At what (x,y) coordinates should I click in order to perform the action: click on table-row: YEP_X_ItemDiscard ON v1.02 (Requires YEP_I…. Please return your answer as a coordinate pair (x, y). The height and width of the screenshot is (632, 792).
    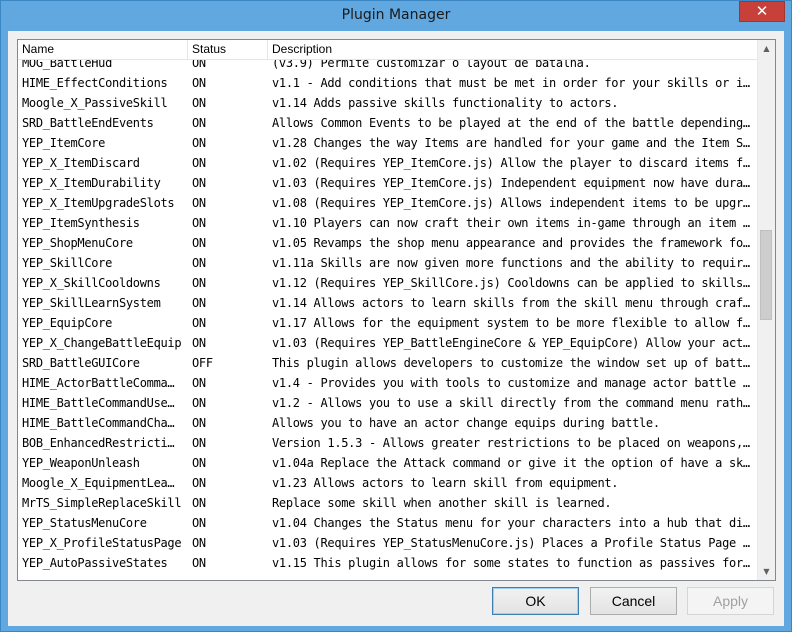
    Looking at the image, I should click on (388, 163).